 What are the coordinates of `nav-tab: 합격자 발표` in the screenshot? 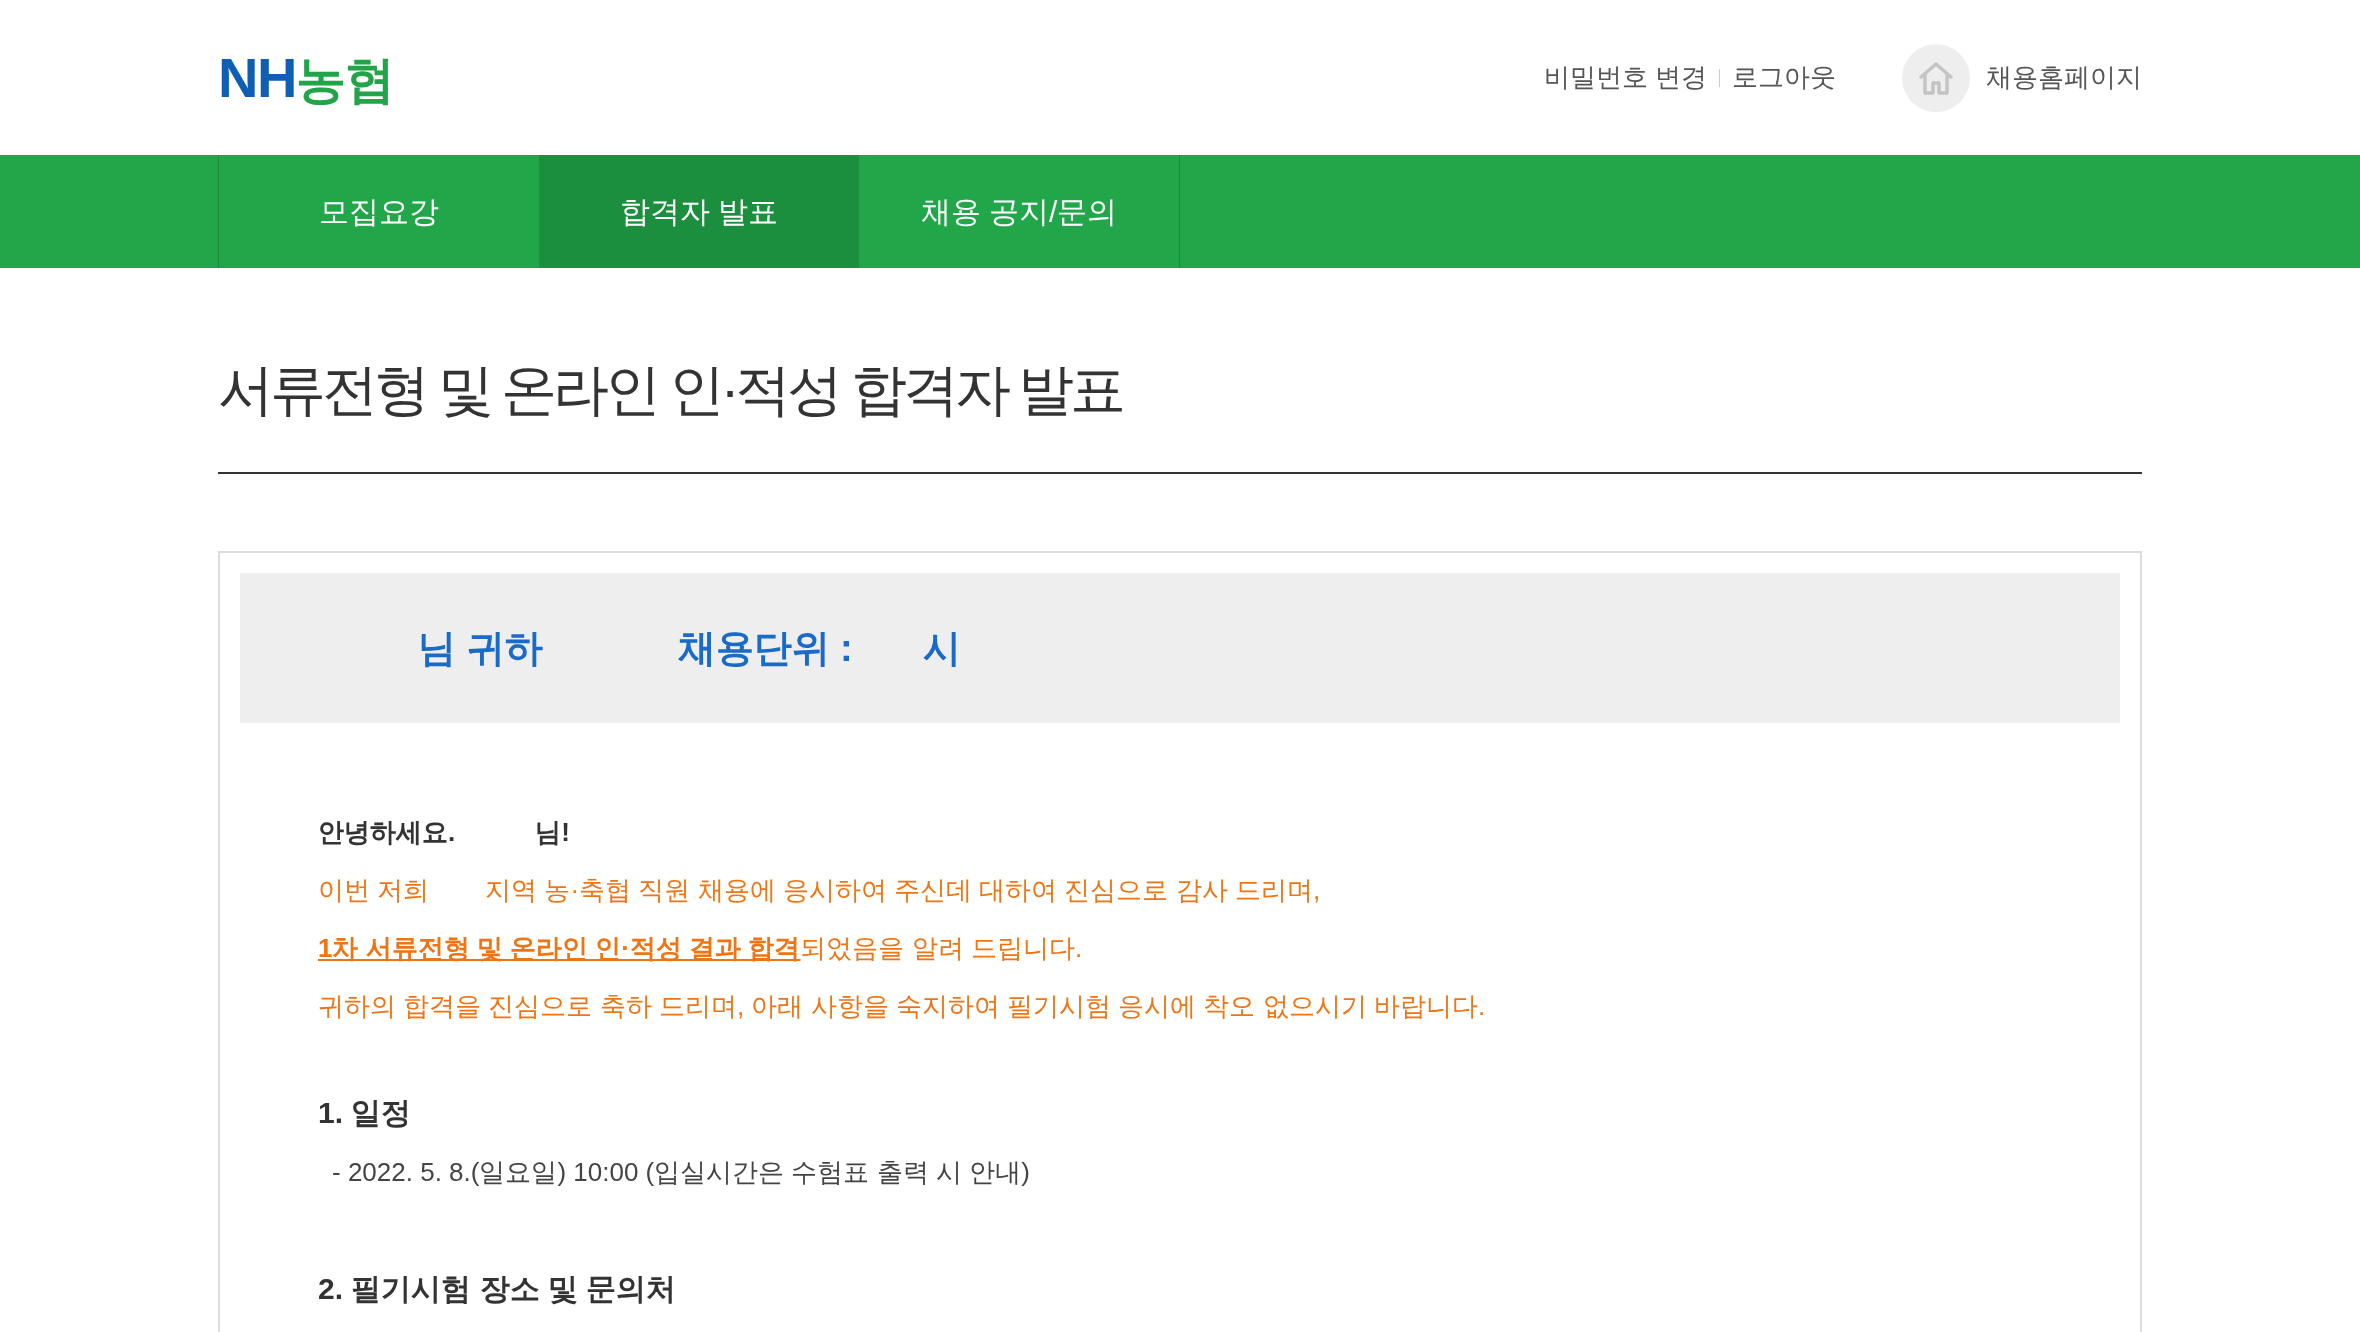 It's located at (699, 211).